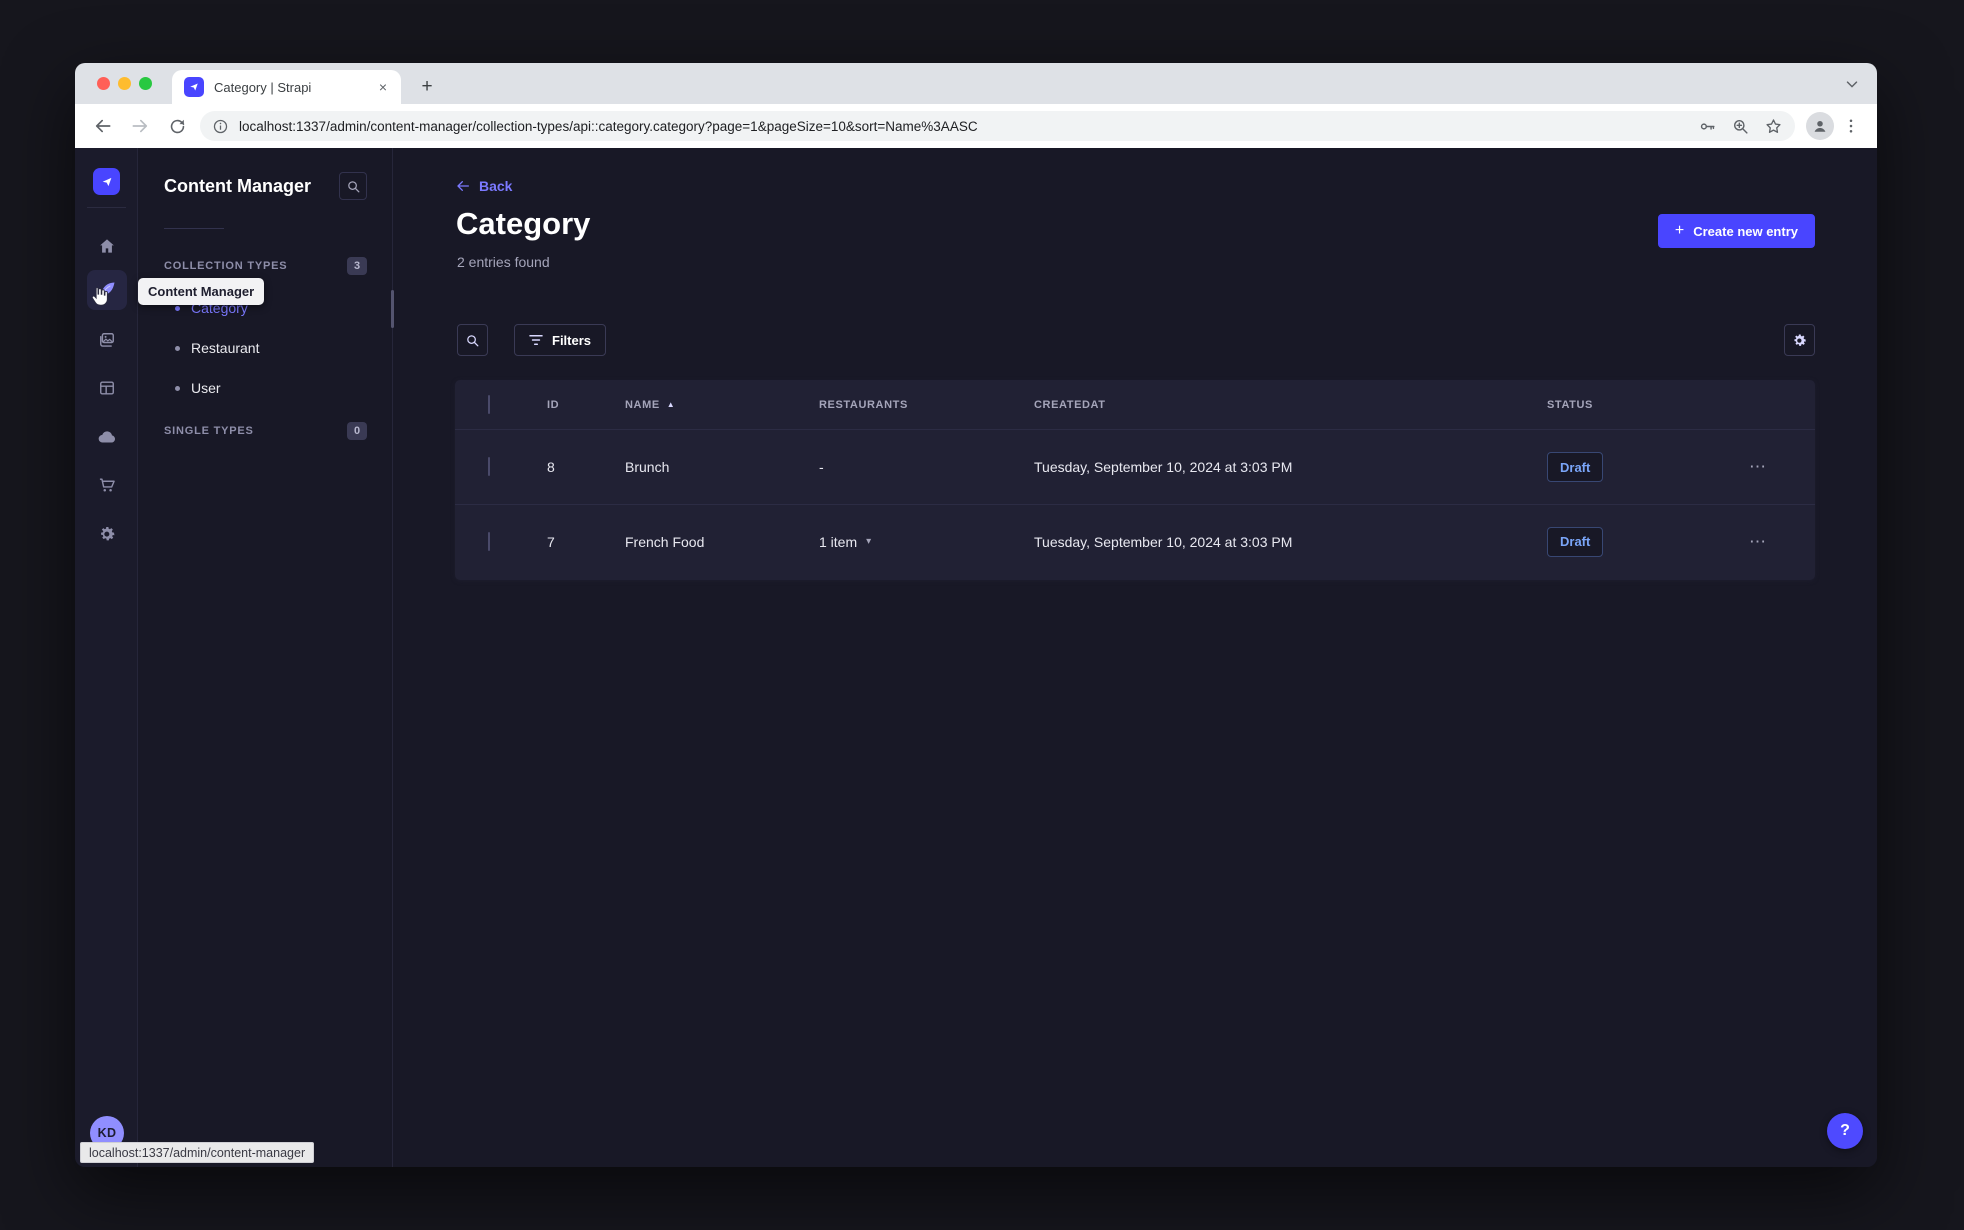 The width and height of the screenshot is (1964, 1230). Describe the element at coordinates (665, 541) in the screenshot. I see `cell-name: French Food` at that location.